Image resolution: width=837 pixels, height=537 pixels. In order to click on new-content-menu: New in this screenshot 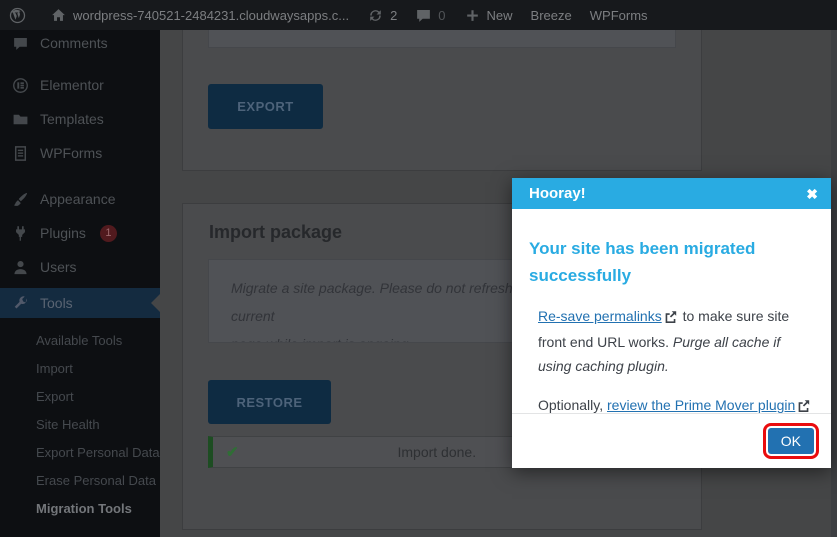, I will do `click(488, 15)`.